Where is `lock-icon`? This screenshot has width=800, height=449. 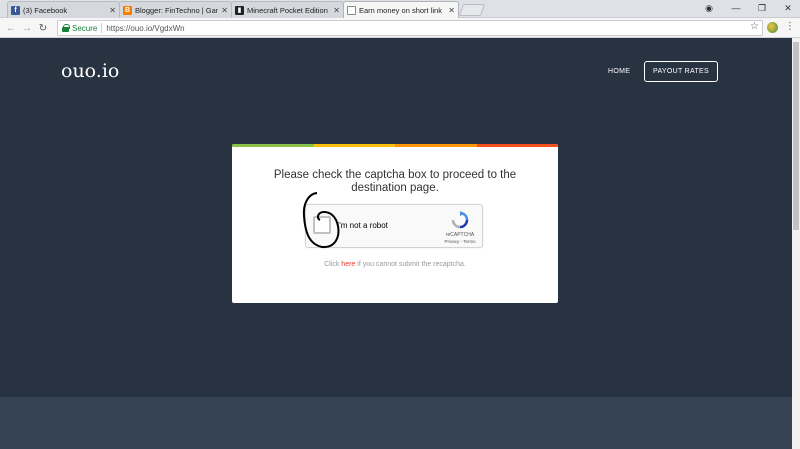
lock-icon is located at coordinates (66, 28).